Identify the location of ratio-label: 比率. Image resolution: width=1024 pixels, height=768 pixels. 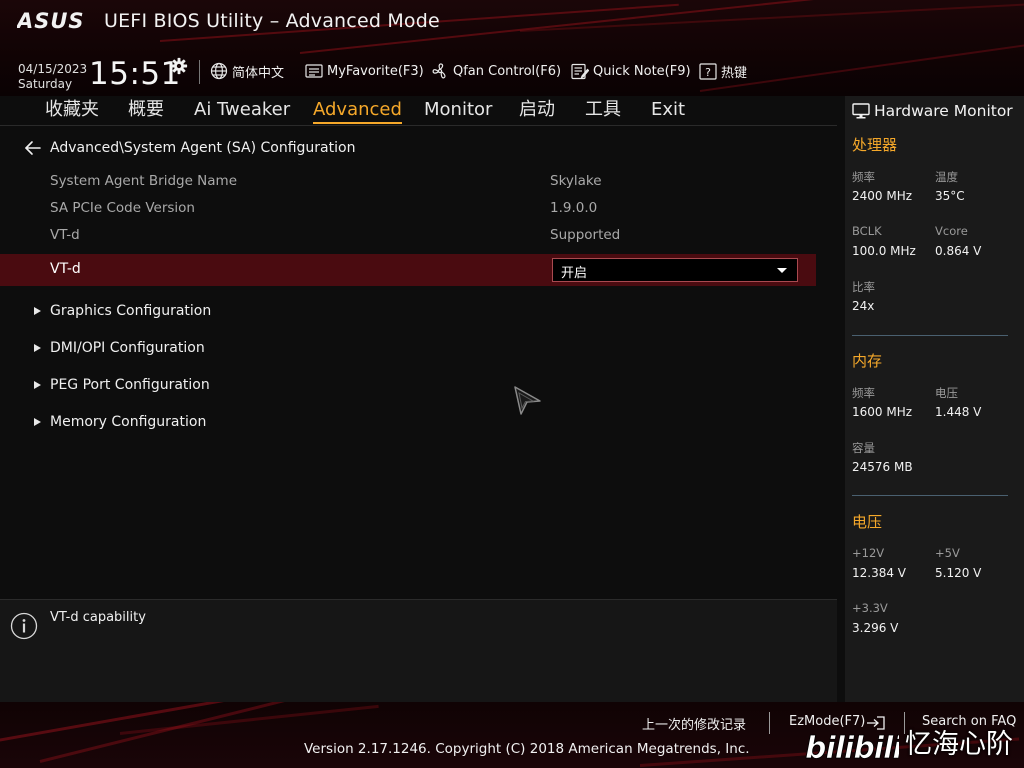
(863, 287).